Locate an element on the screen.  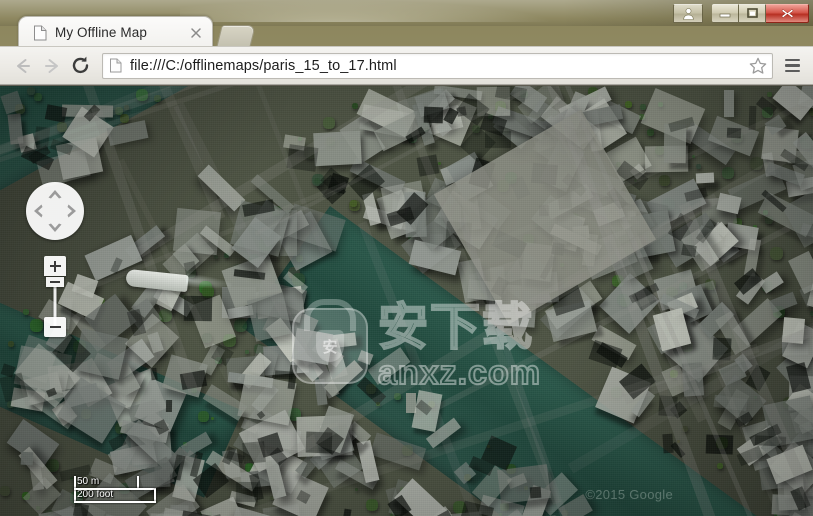
chrome-menu-button is located at coordinates (792, 66).